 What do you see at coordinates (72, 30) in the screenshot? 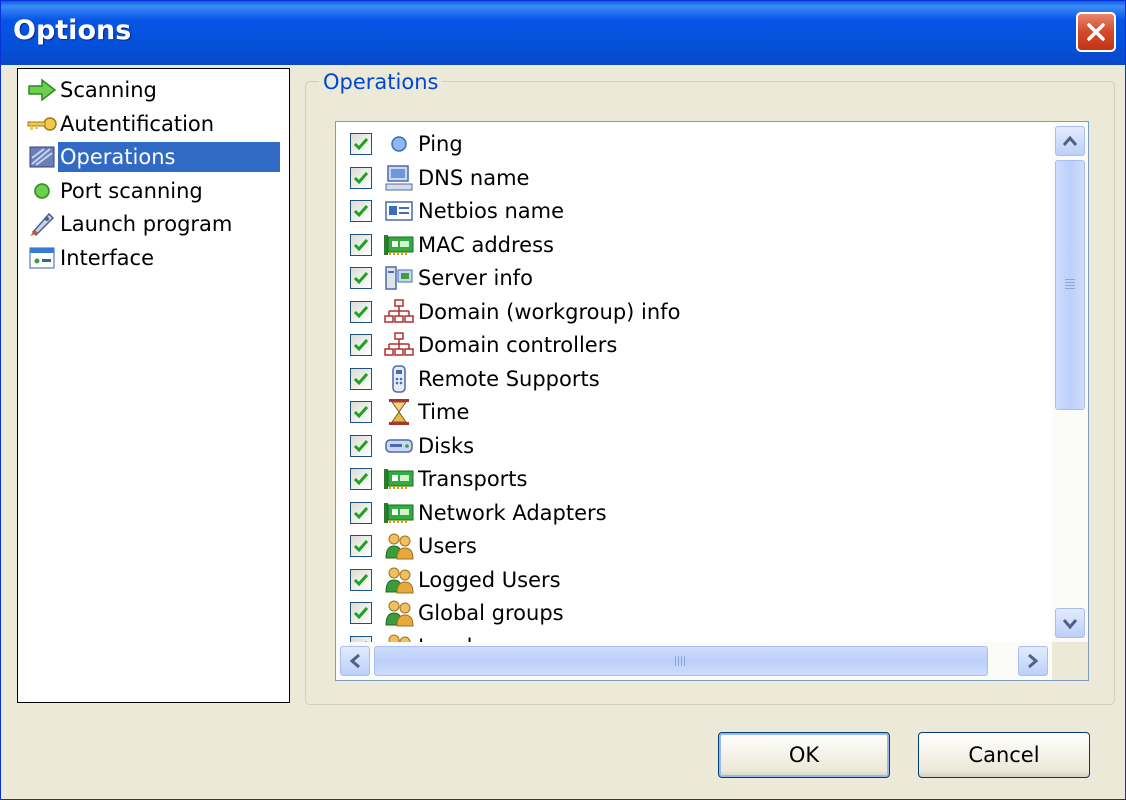
I see `window-title: Options` at bounding box center [72, 30].